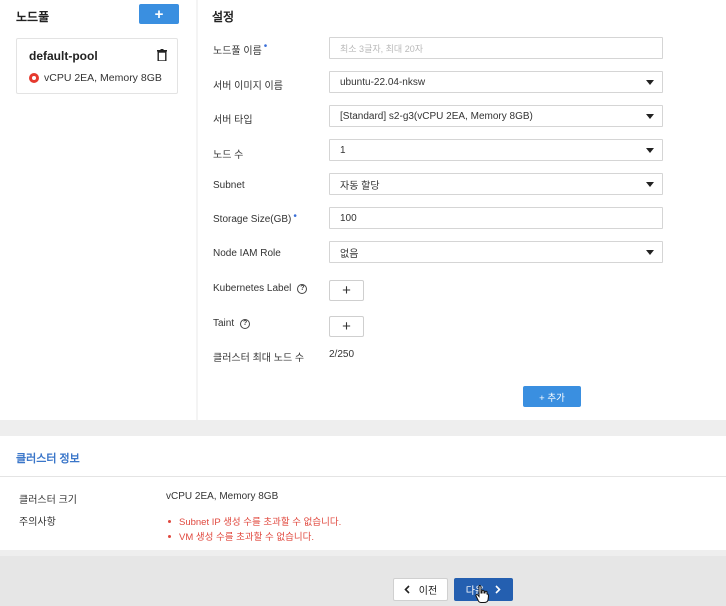 The image size is (726, 606). I want to click on cluster-size-label: 클러스터 크기, so click(48, 500).